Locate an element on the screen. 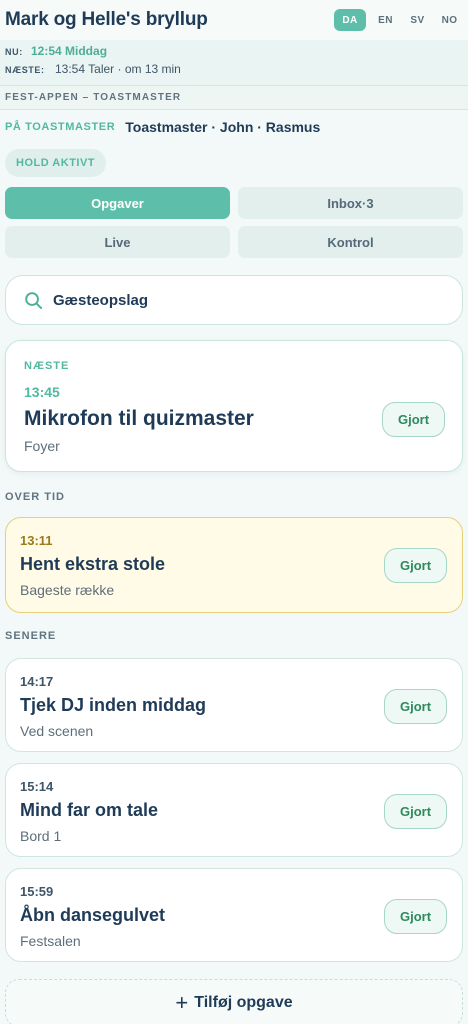 The width and height of the screenshot is (468, 1024). status-next-value: 13:54 Taler · om 13 min is located at coordinates (118, 69).